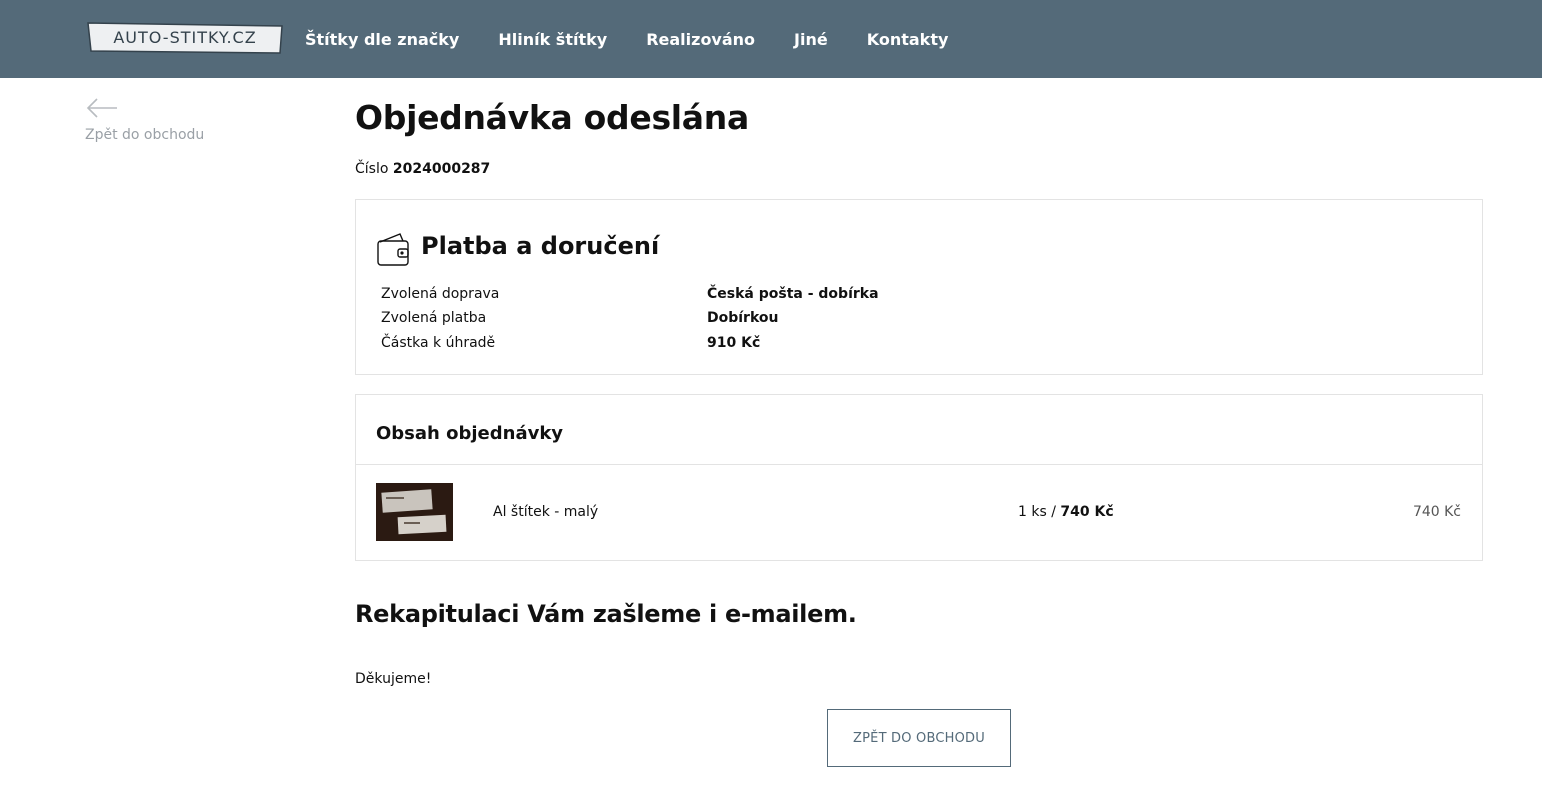 Image resolution: width=1542 pixels, height=806 pixels. Describe the element at coordinates (919, 430) in the screenshot. I see `order-content-title: Obsah objednávky` at that location.